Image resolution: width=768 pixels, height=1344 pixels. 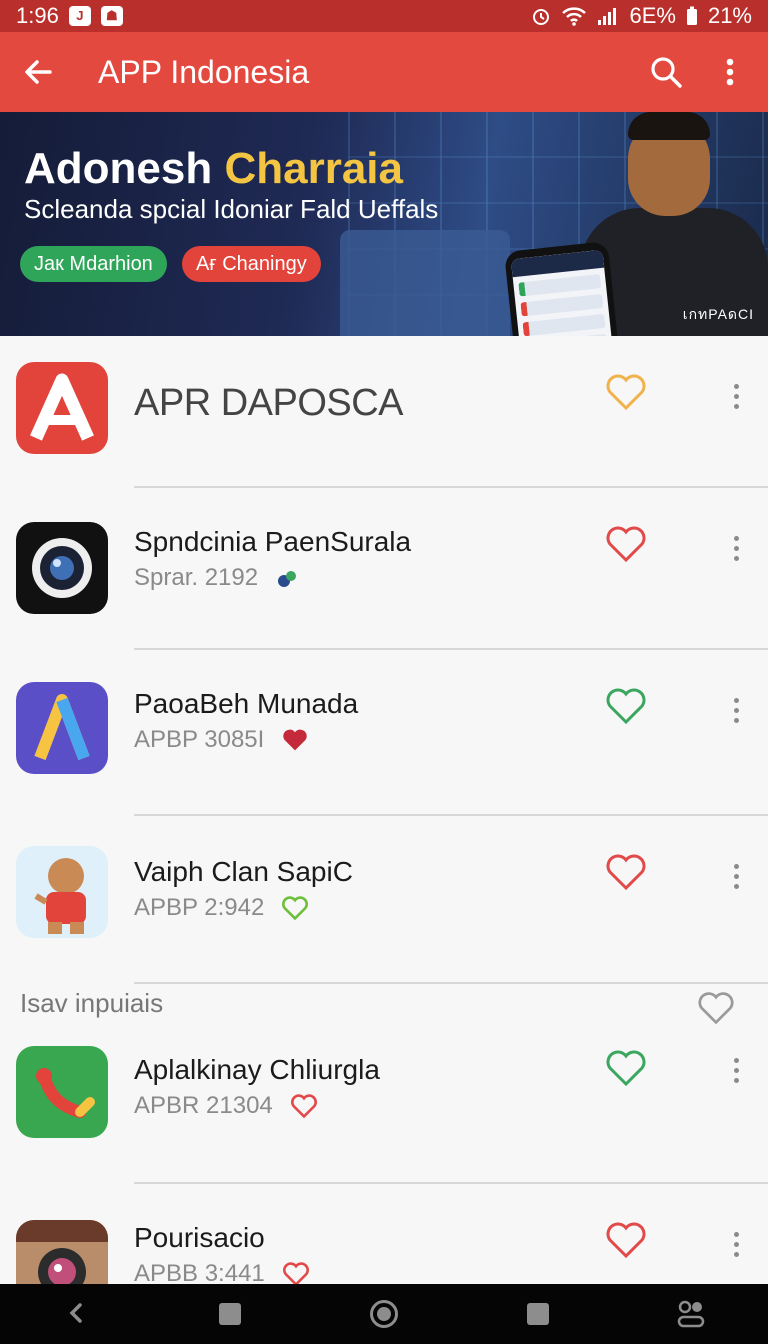 I want to click on list-item: PaoaBeh Munada APBP 3085I, so click(x=384, y=733).